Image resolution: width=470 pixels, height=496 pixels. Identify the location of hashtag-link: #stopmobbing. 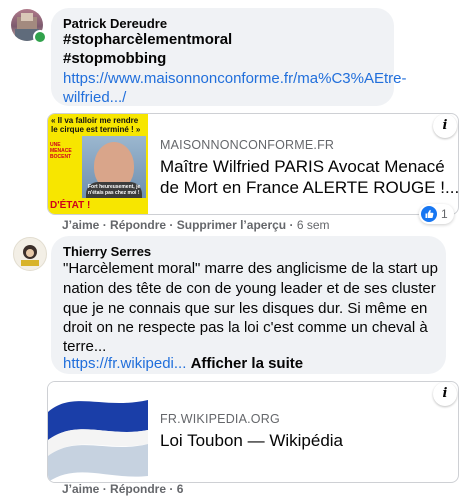
(114, 59).